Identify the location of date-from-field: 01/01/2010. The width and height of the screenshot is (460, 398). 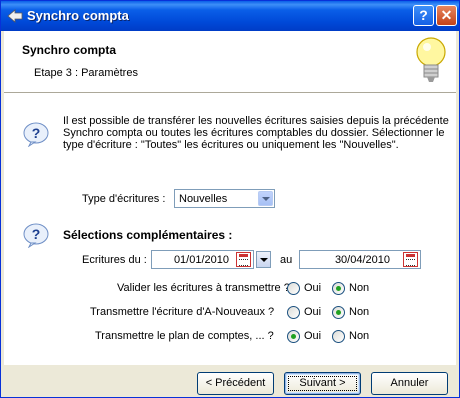
(202, 259).